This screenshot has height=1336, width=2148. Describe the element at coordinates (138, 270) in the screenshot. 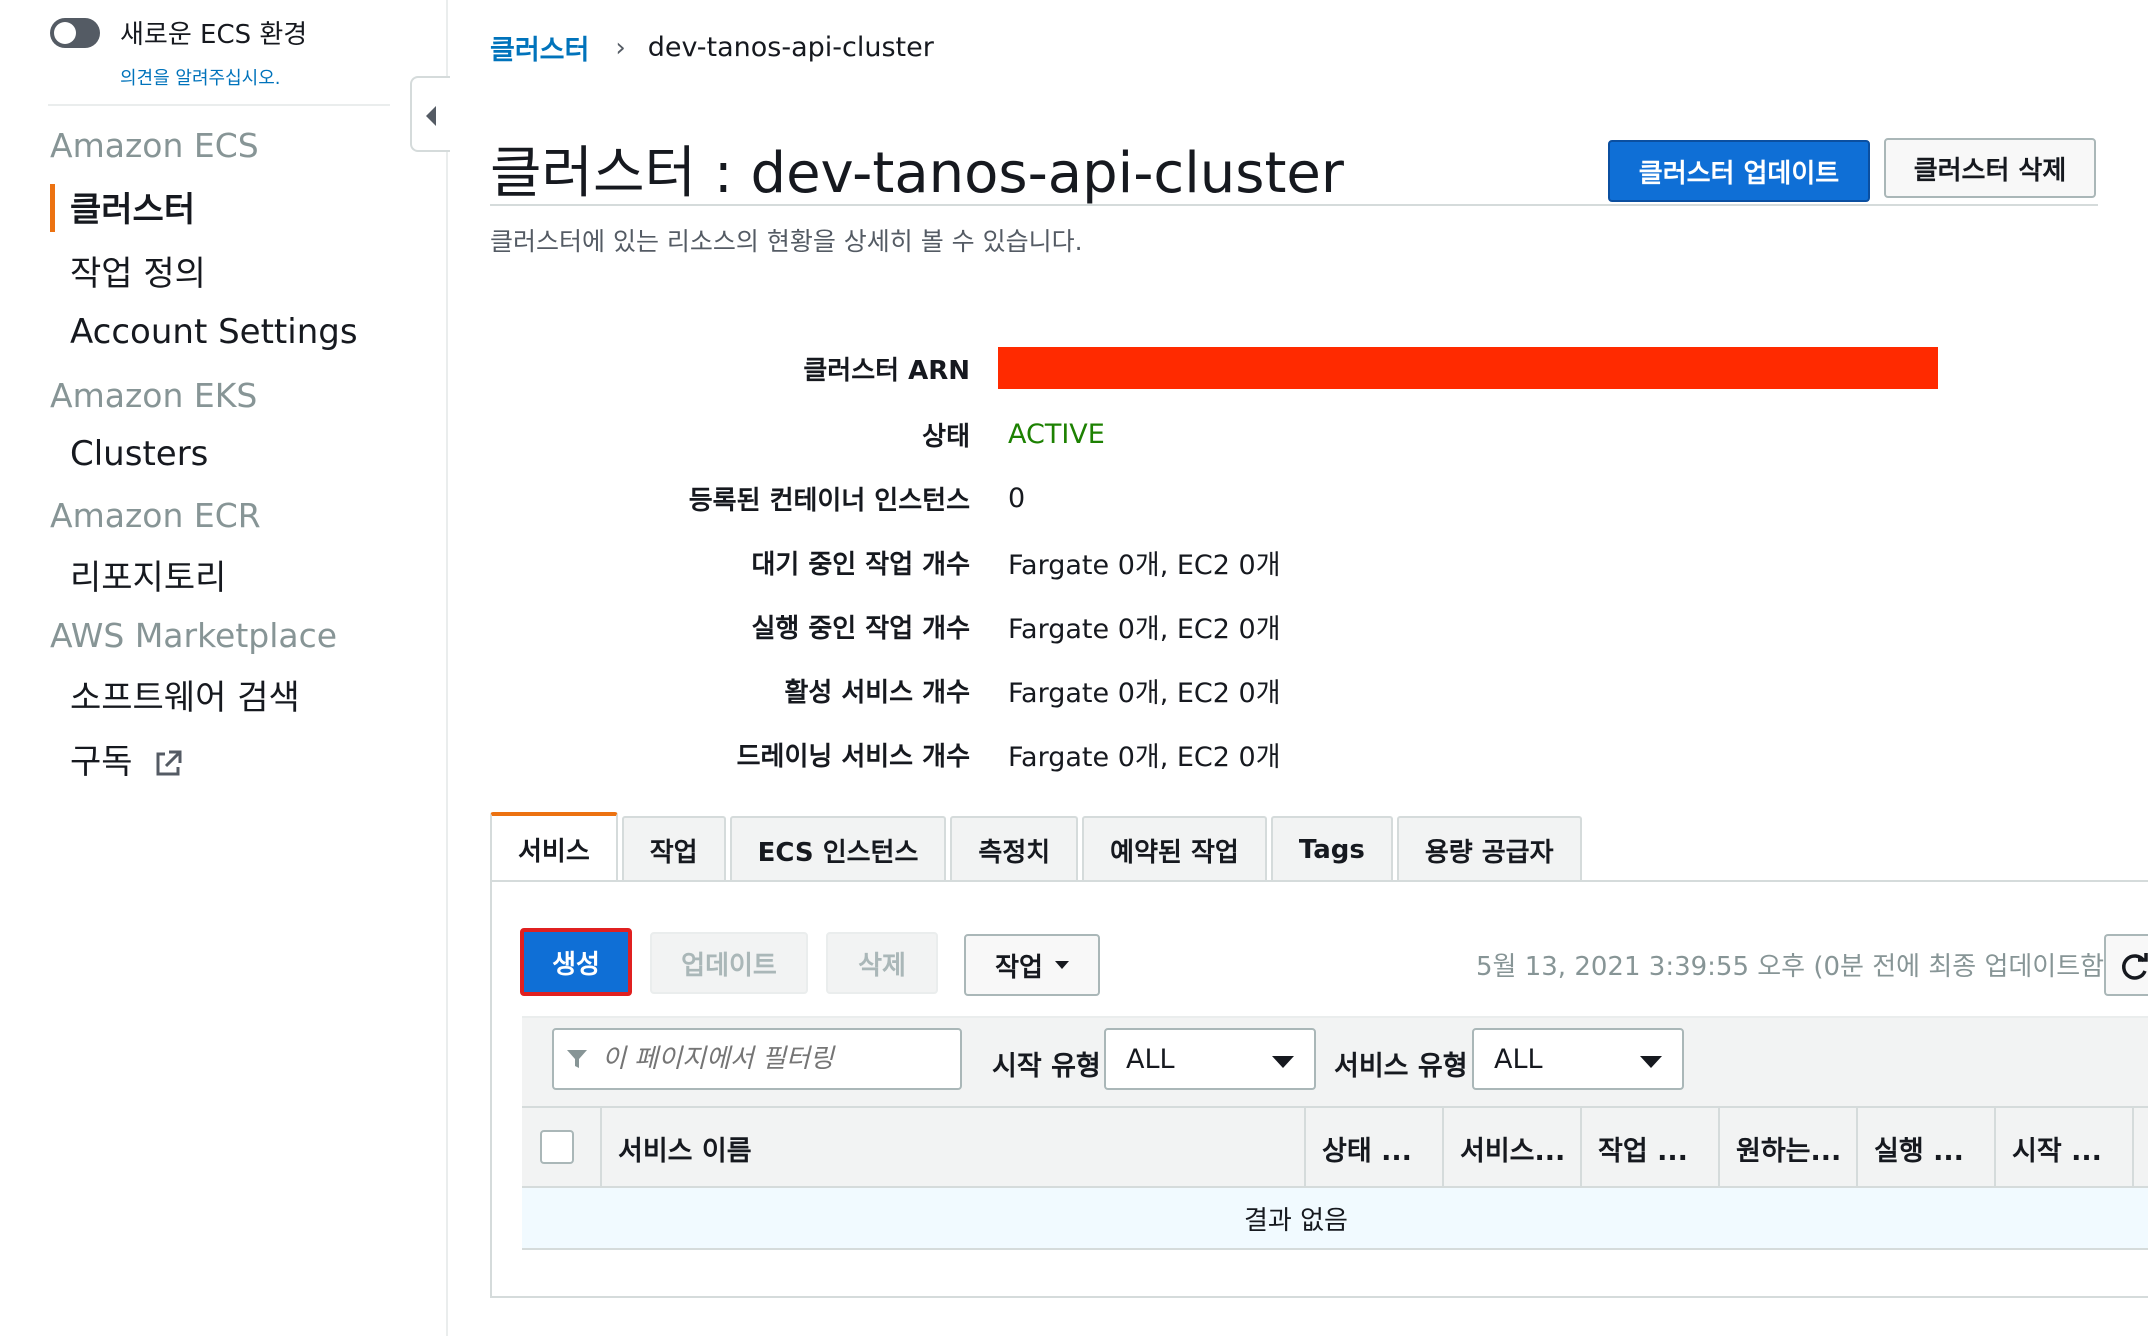

I see `sidebar-item-task-definitions: 작업 정의` at that location.